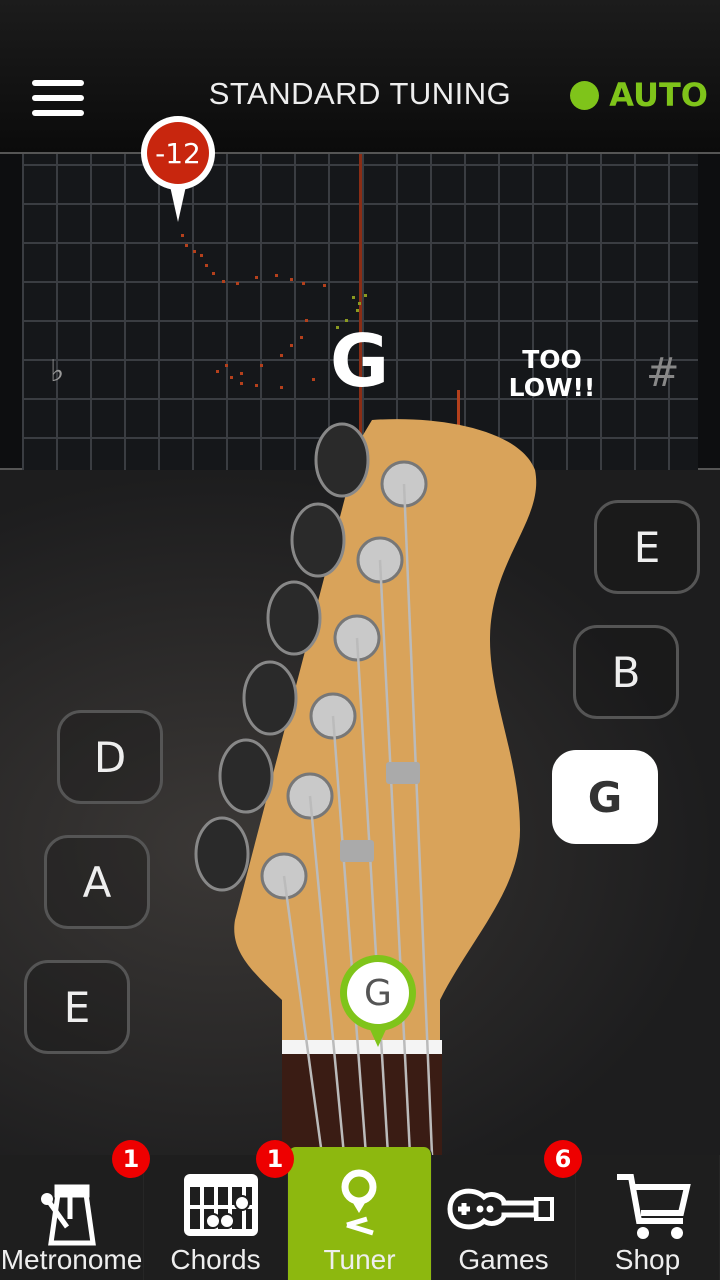 Image resolution: width=720 pixels, height=1280 pixels. I want to click on metronome-icon, so click(68, 1215).